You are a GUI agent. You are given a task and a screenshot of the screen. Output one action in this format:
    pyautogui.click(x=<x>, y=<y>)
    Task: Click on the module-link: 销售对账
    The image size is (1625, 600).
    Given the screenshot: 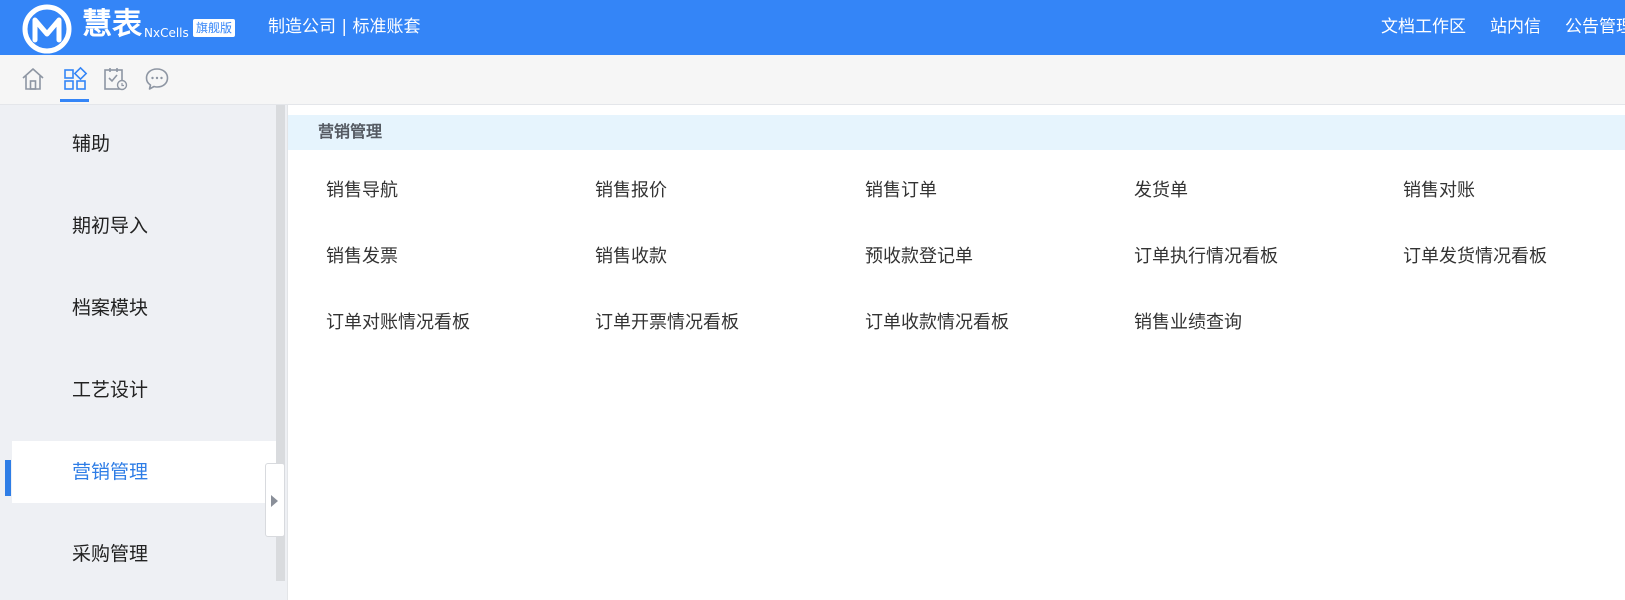 What is the action you would take?
    pyautogui.click(x=1439, y=191)
    